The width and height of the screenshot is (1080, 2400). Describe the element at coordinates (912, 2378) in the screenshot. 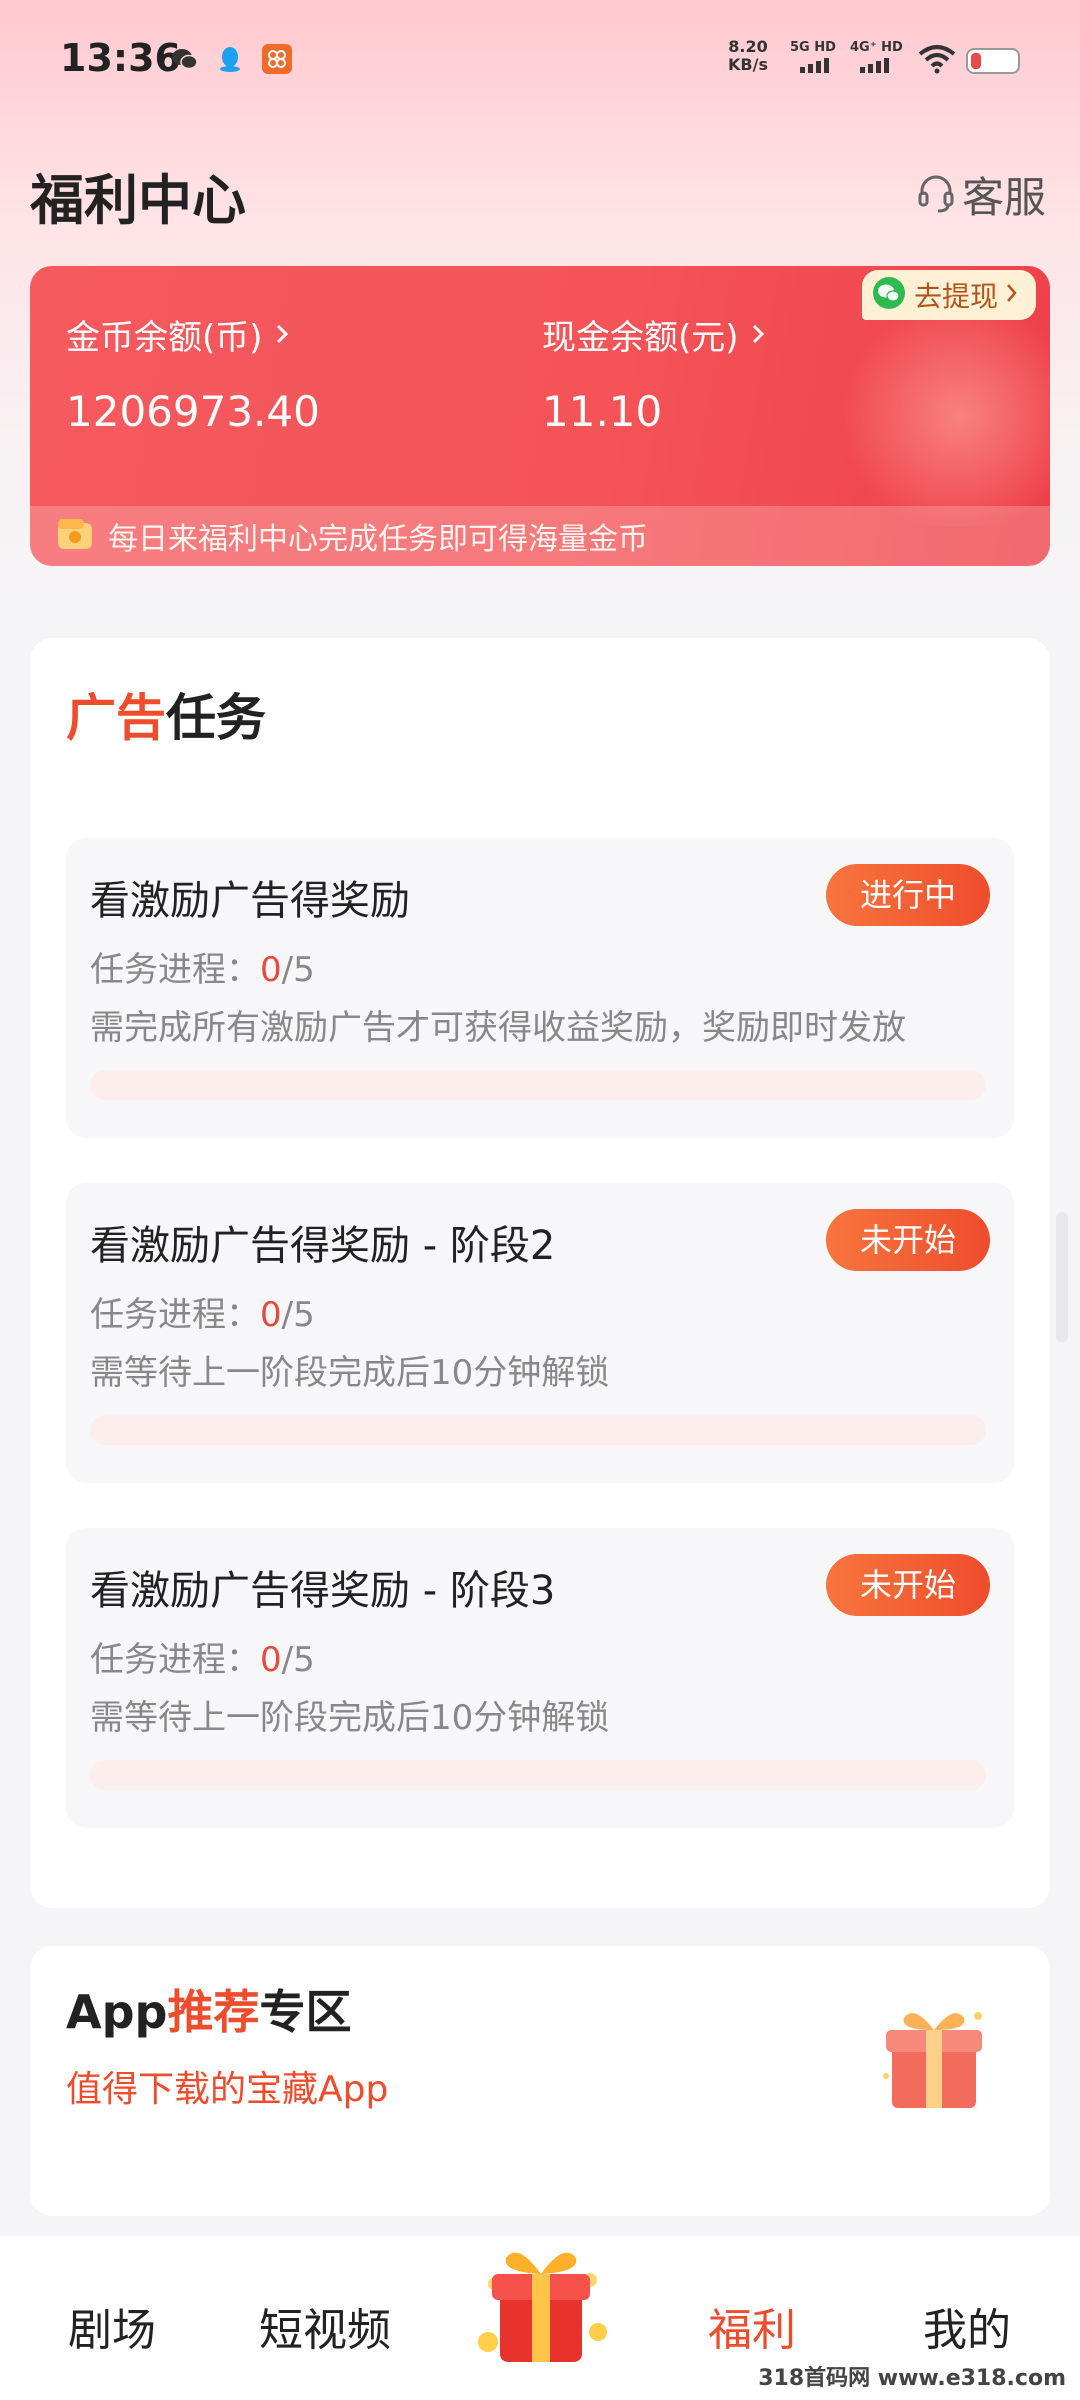

I see `watermark: 318首码网 www.e318.com` at that location.